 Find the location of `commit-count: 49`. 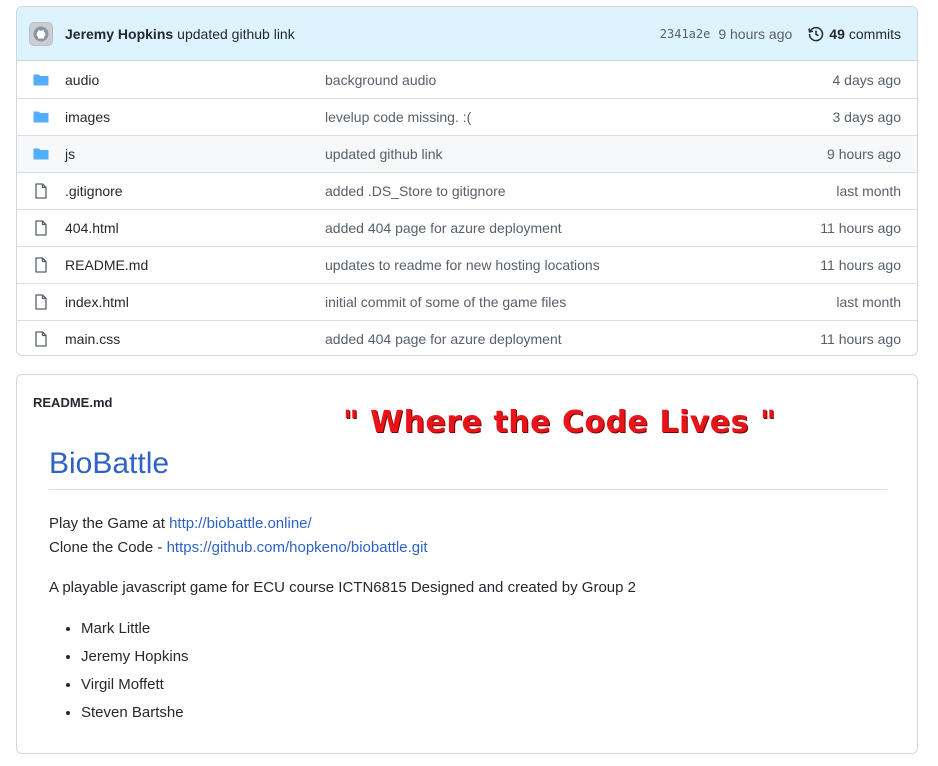

commit-count: 49 is located at coordinates (837, 33).